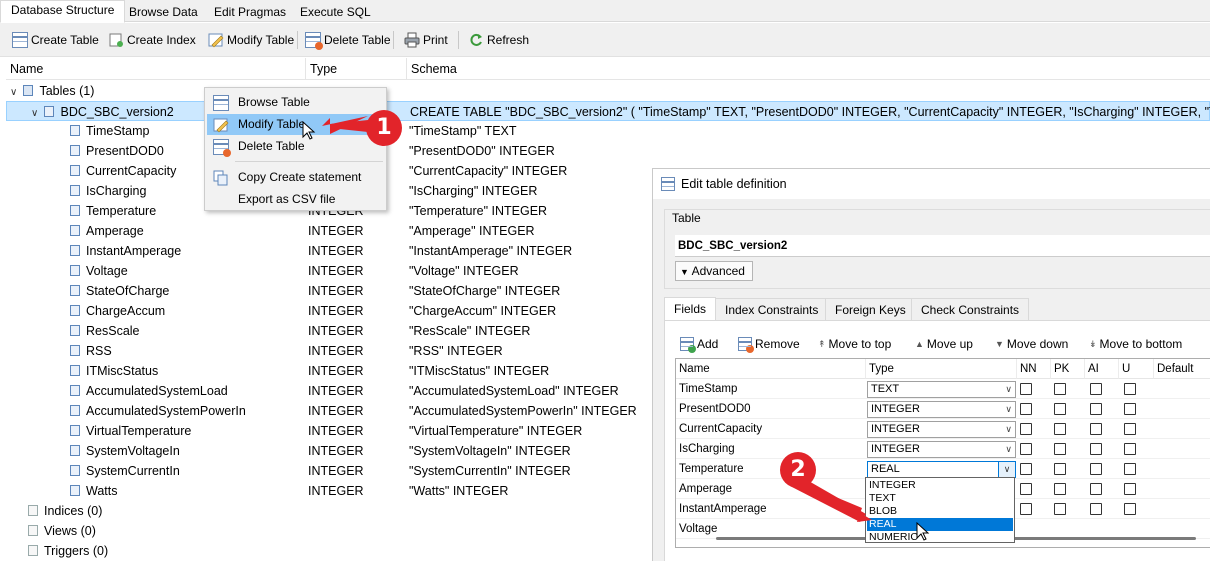 The image size is (1210, 561). What do you see at coordinates (708, 389) in the screenshot?
I see `field-name: TimeStamp` at bounding box center [708, 389].